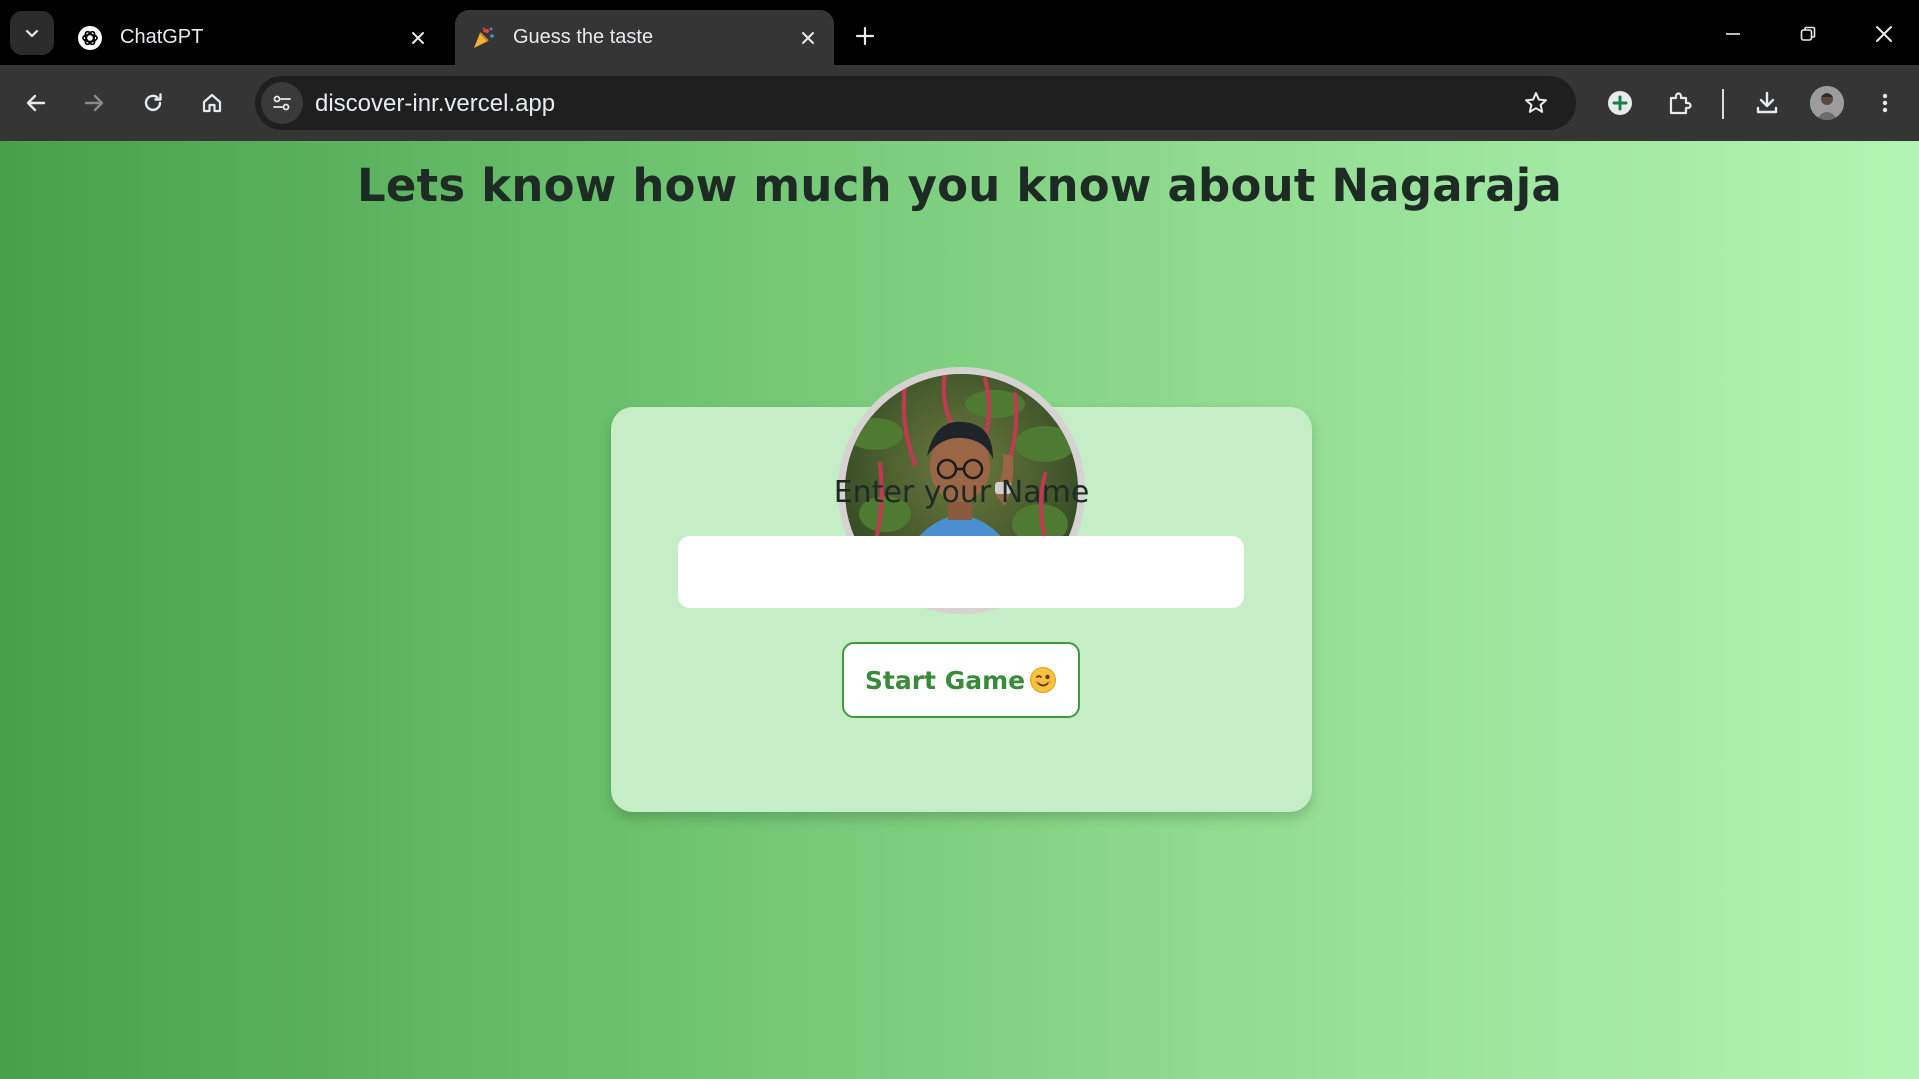  I want to click on arrow-left-icon, so click(36, 103).